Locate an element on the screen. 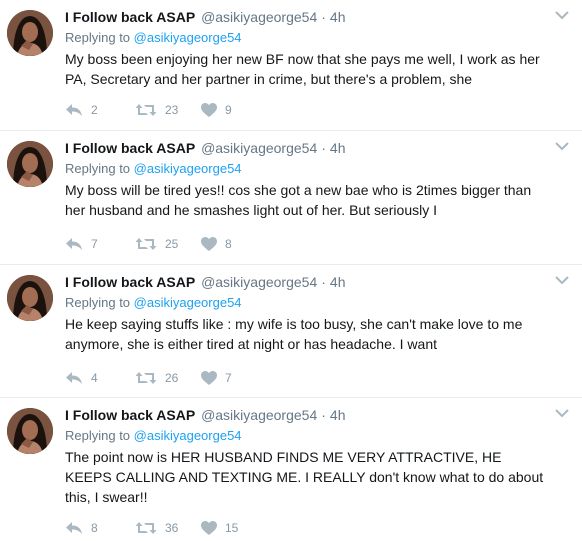  like-count: 9 is located at coordinates (228, 110).